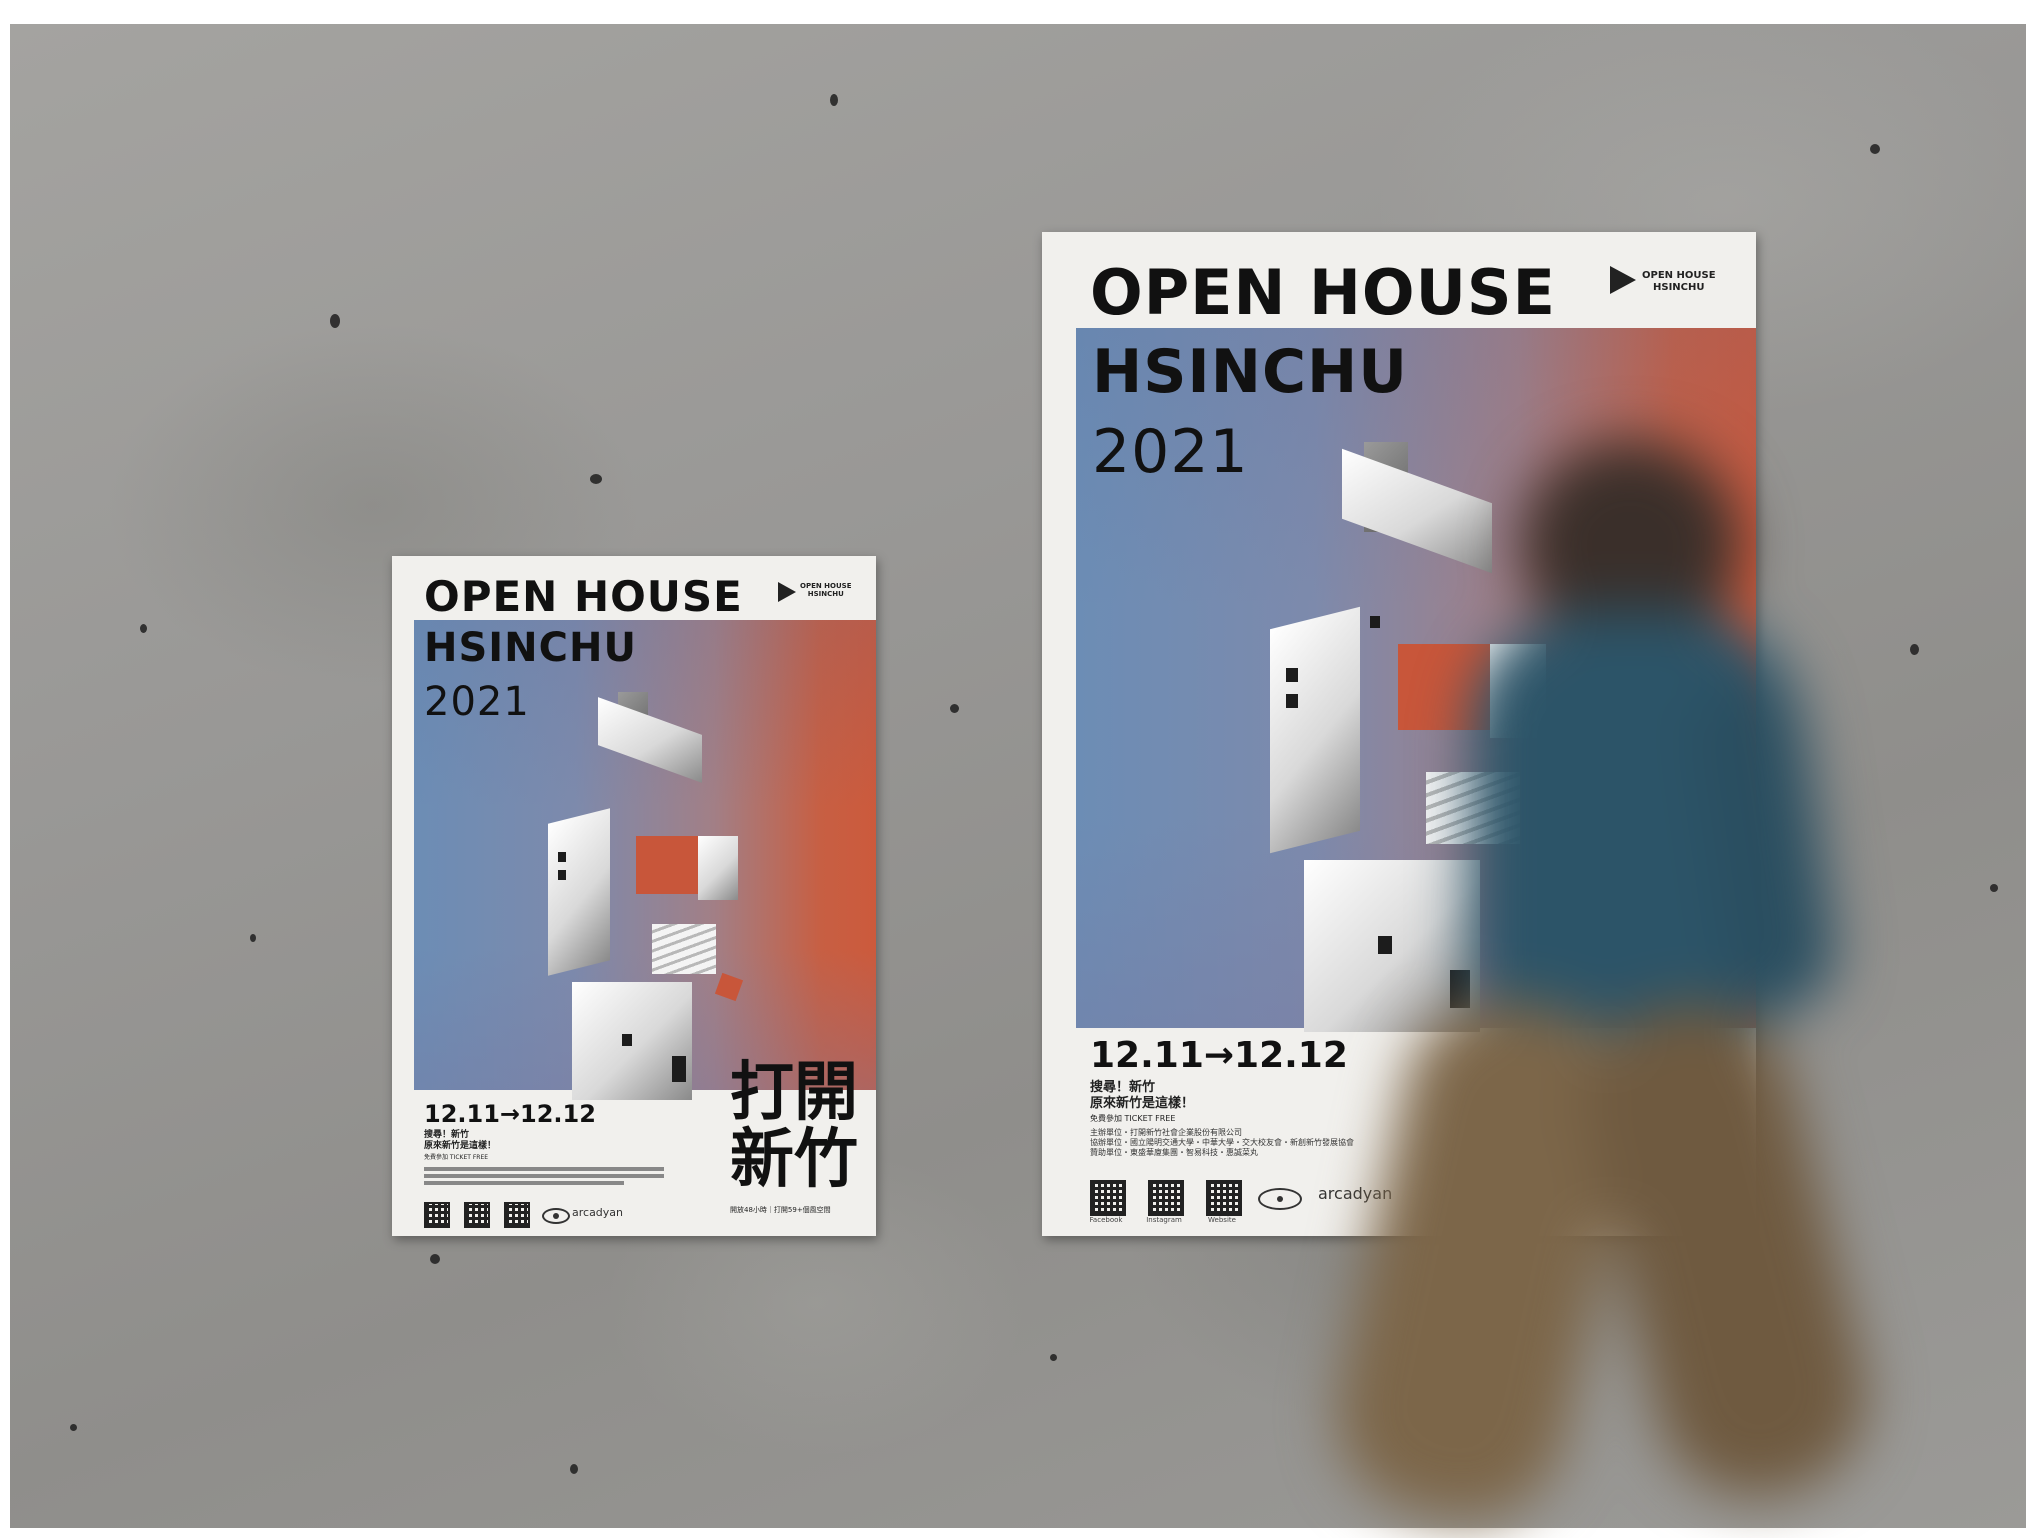 This screenshot has width=2026, height=1538. What do you see at coordinates (794, 1093) in the screenshot?
I see `cjk-title-line: 打開` at bounding box center [794, 1093].